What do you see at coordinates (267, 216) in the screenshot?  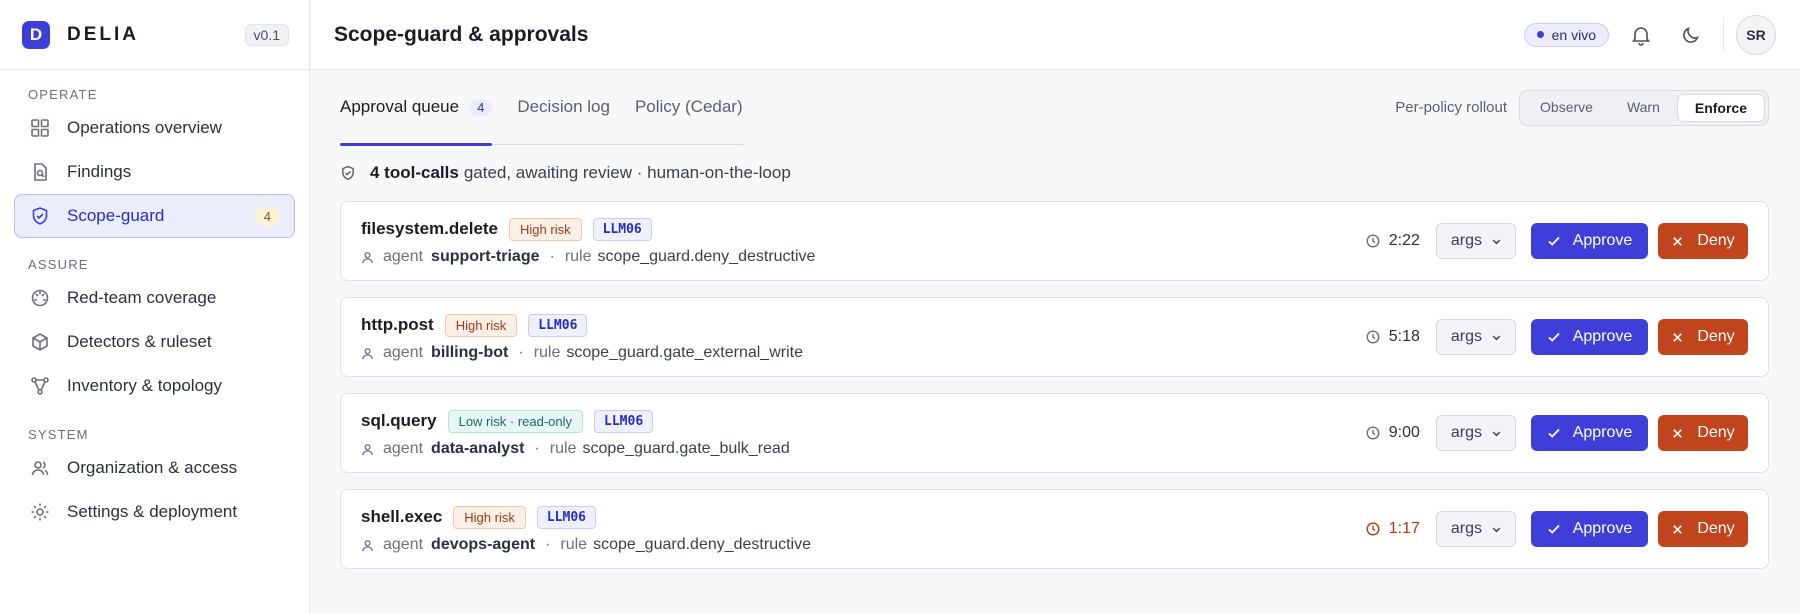 I see `count-badge: 4` at bounding box center [267, 216].